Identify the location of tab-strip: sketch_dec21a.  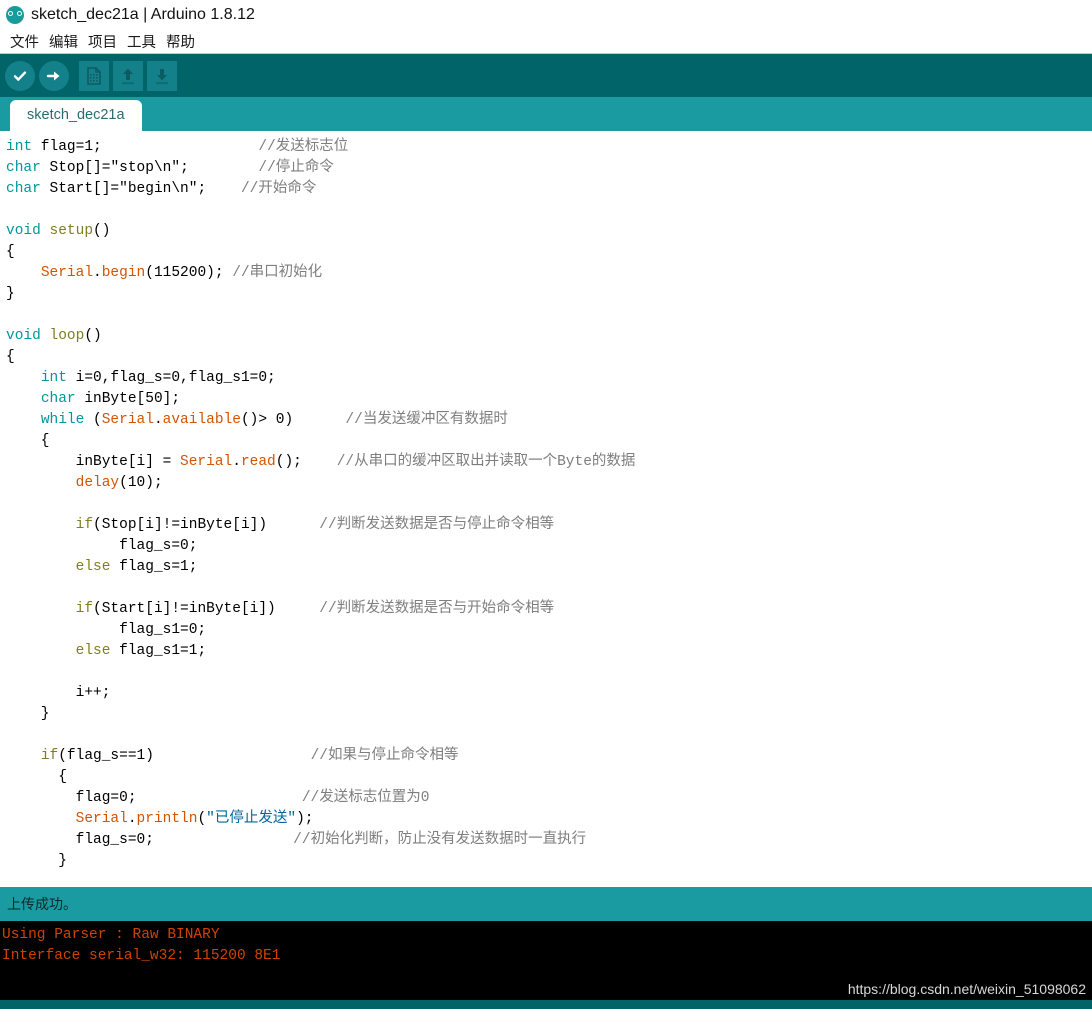
(546, 114).